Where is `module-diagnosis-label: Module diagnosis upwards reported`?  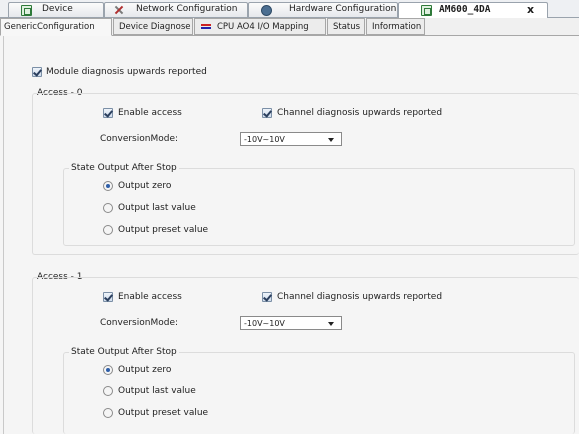 module-diagnosis-label: Module diagnosis upwards reported is located at coordinates (126, 72).